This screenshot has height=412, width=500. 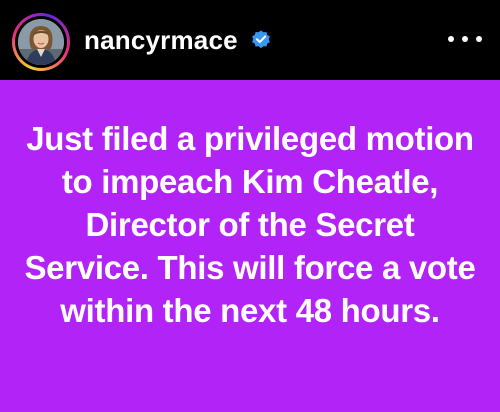 I want to click on avatar, so click(x=41, y=42).